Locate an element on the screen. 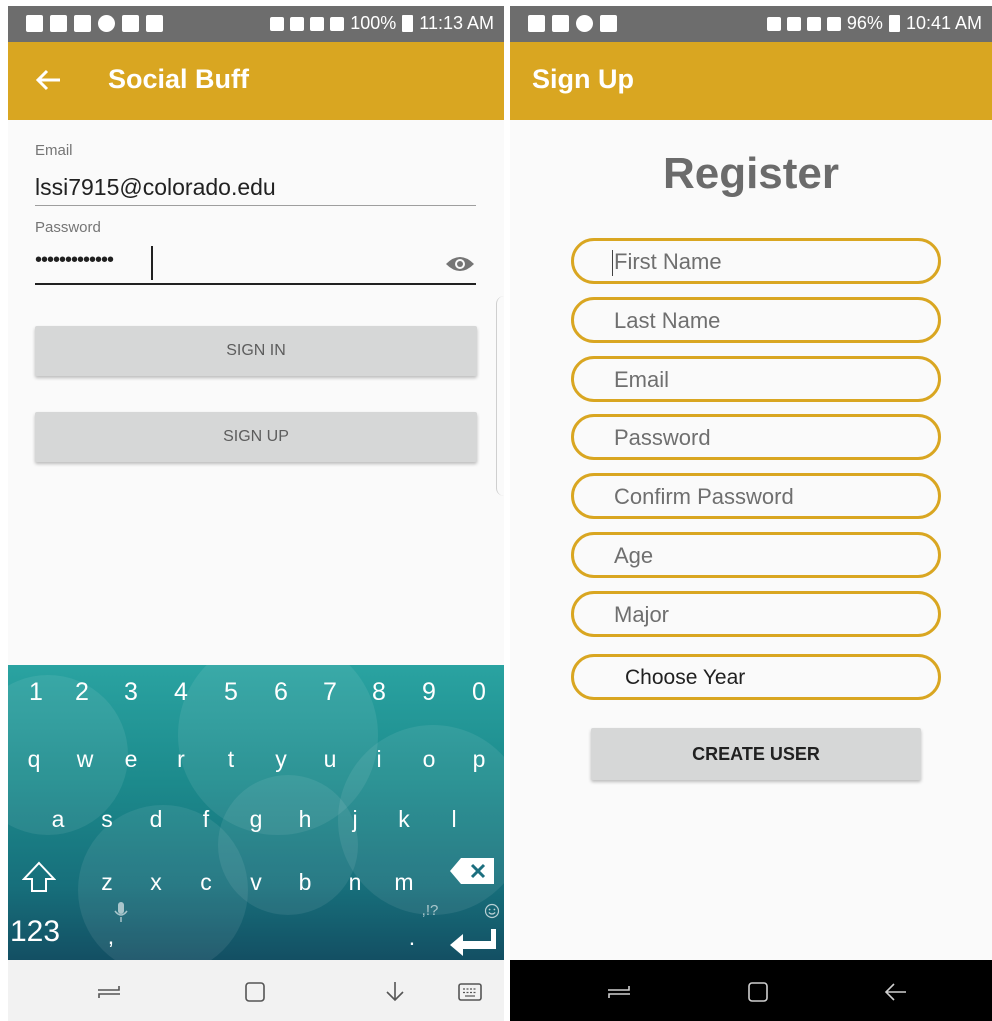  key-h: h is located at coordinates (305, 819).